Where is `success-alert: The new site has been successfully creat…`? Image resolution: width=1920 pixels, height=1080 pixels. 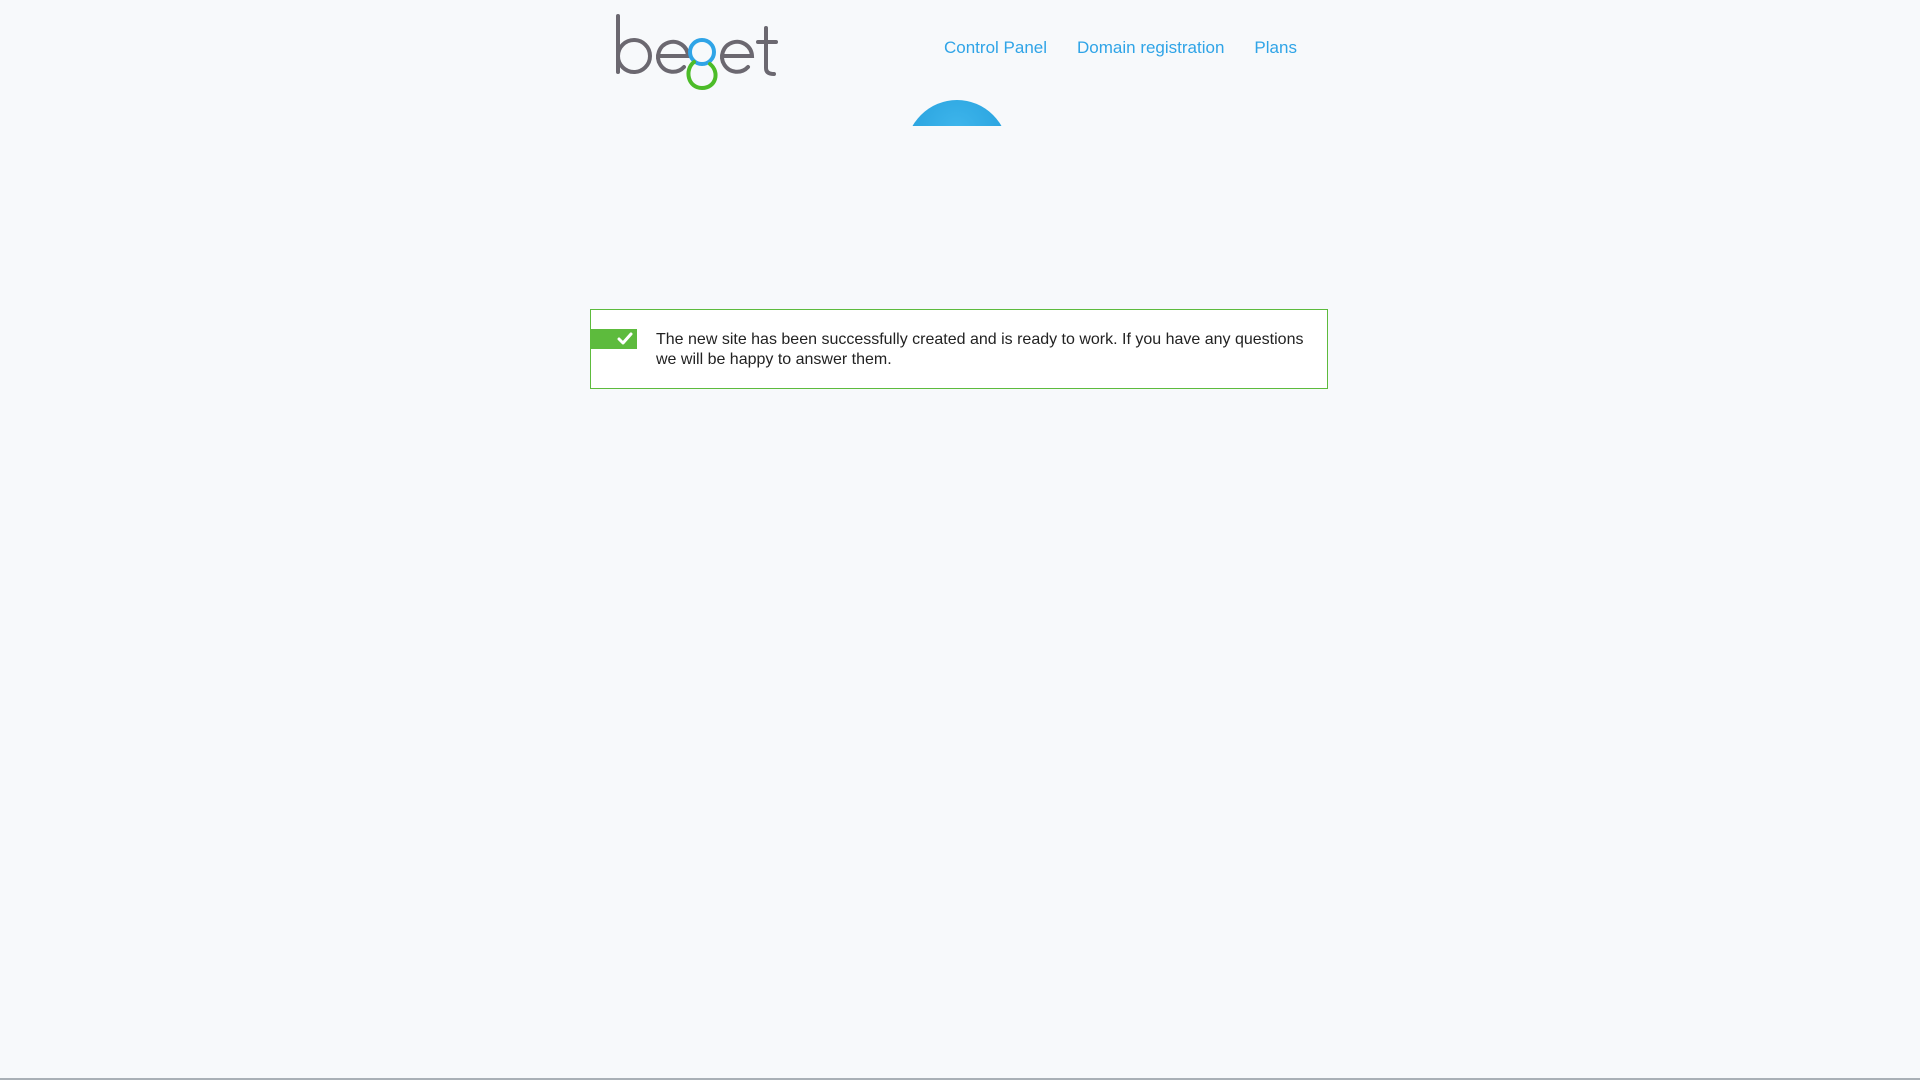 success-alert: The new site has been successfully creat… is located at coordinates (959, 349).